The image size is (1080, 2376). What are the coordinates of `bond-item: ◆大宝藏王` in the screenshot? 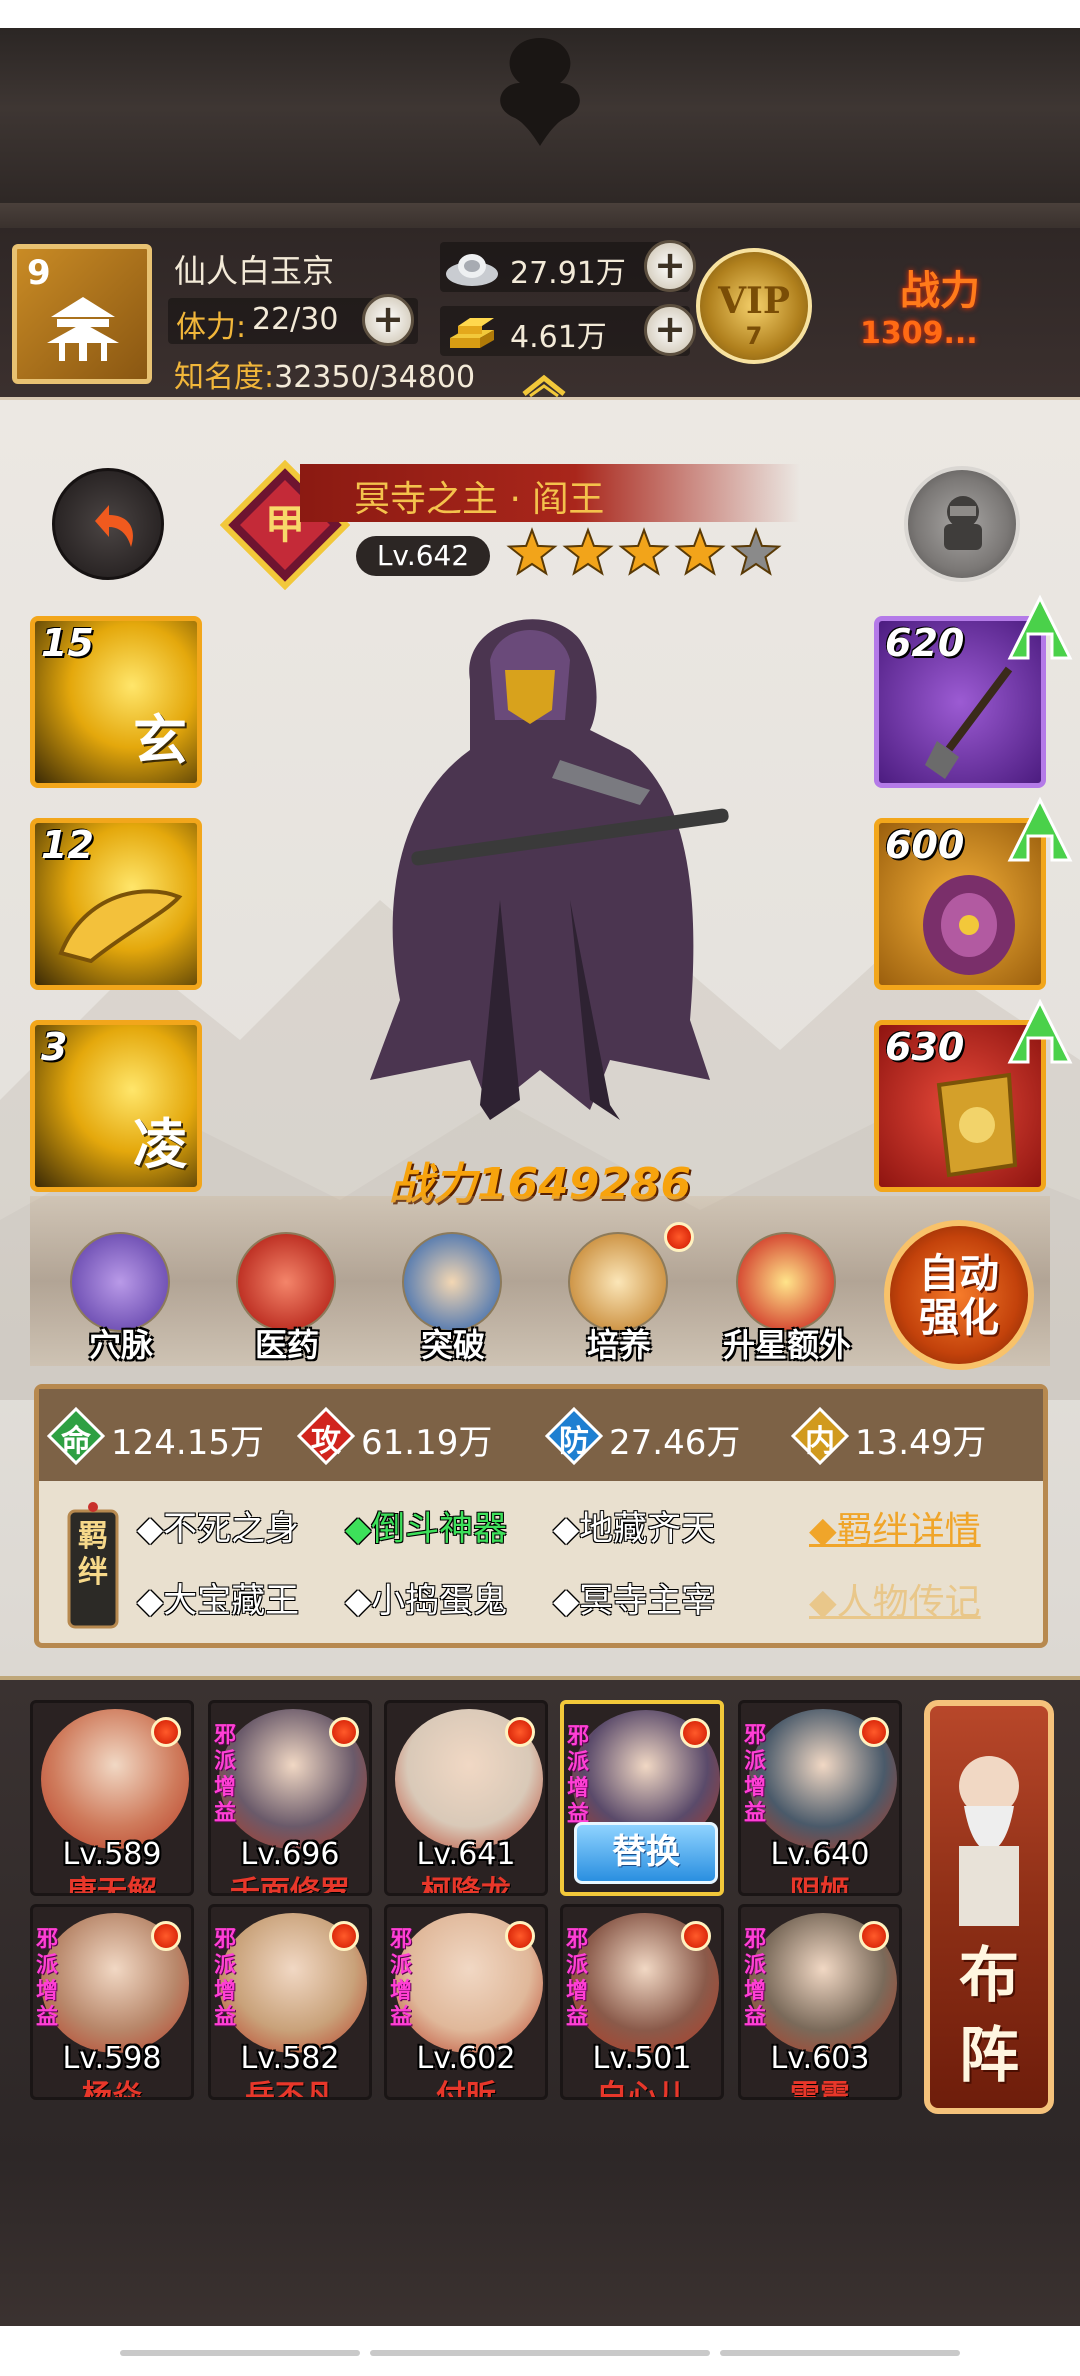 It's located at (218, 1601).